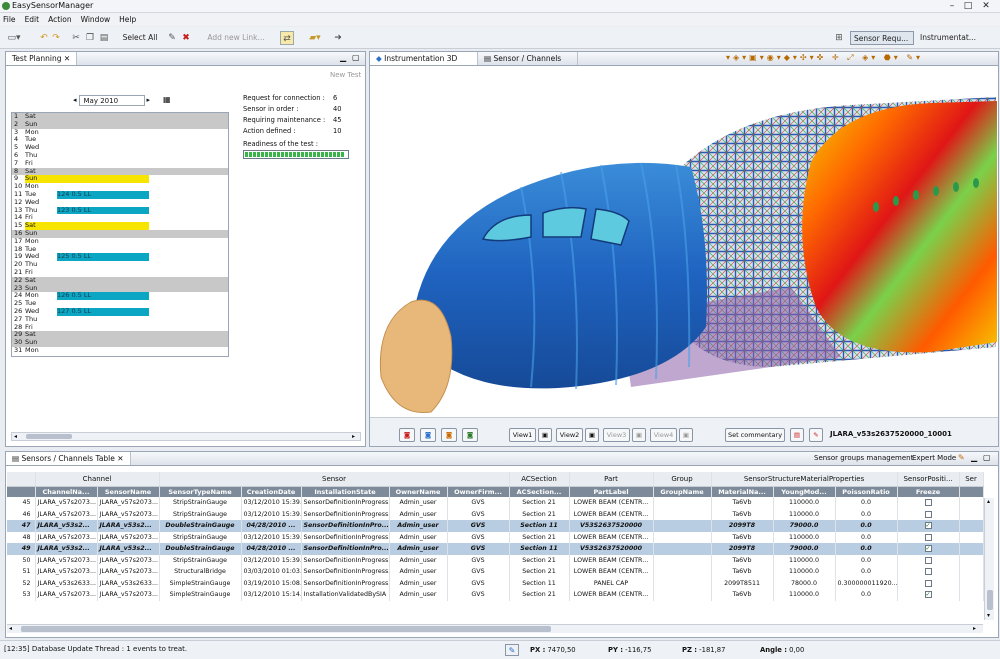  I want to click on calendar-day-row: 23 Sun, so click(120, 288).